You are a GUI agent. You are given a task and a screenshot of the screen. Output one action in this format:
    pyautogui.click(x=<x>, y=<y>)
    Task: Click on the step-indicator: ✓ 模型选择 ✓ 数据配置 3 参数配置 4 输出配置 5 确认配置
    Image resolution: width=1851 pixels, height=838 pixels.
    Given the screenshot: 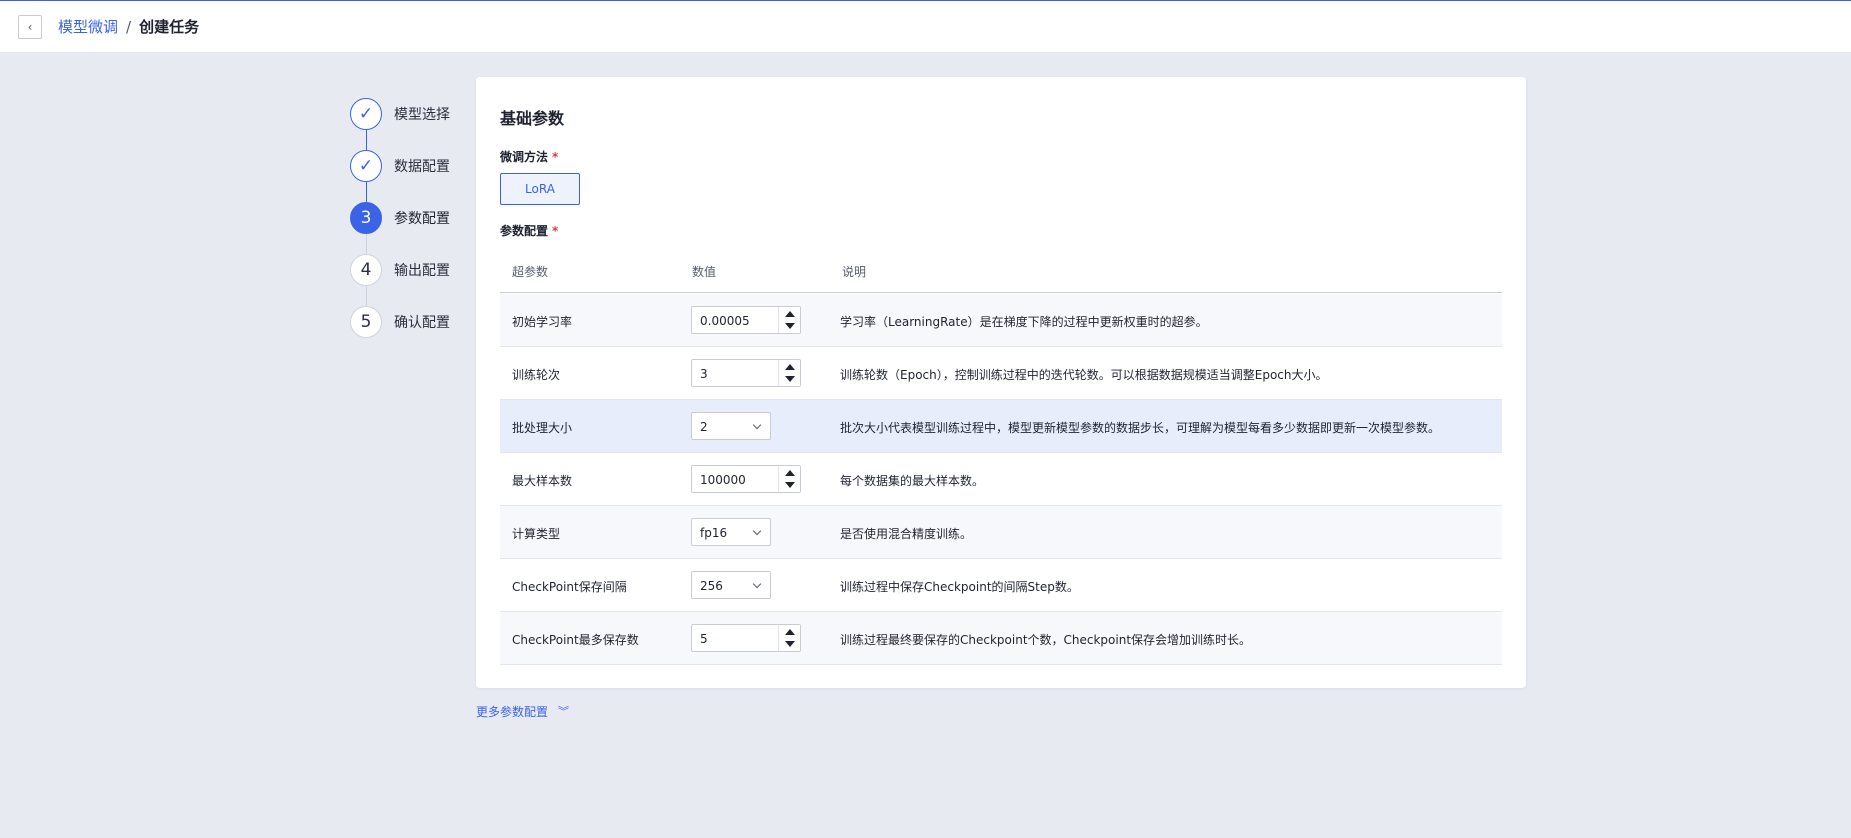 What is the action you would take?
    pyautogui.click(x=400, y=218)
    